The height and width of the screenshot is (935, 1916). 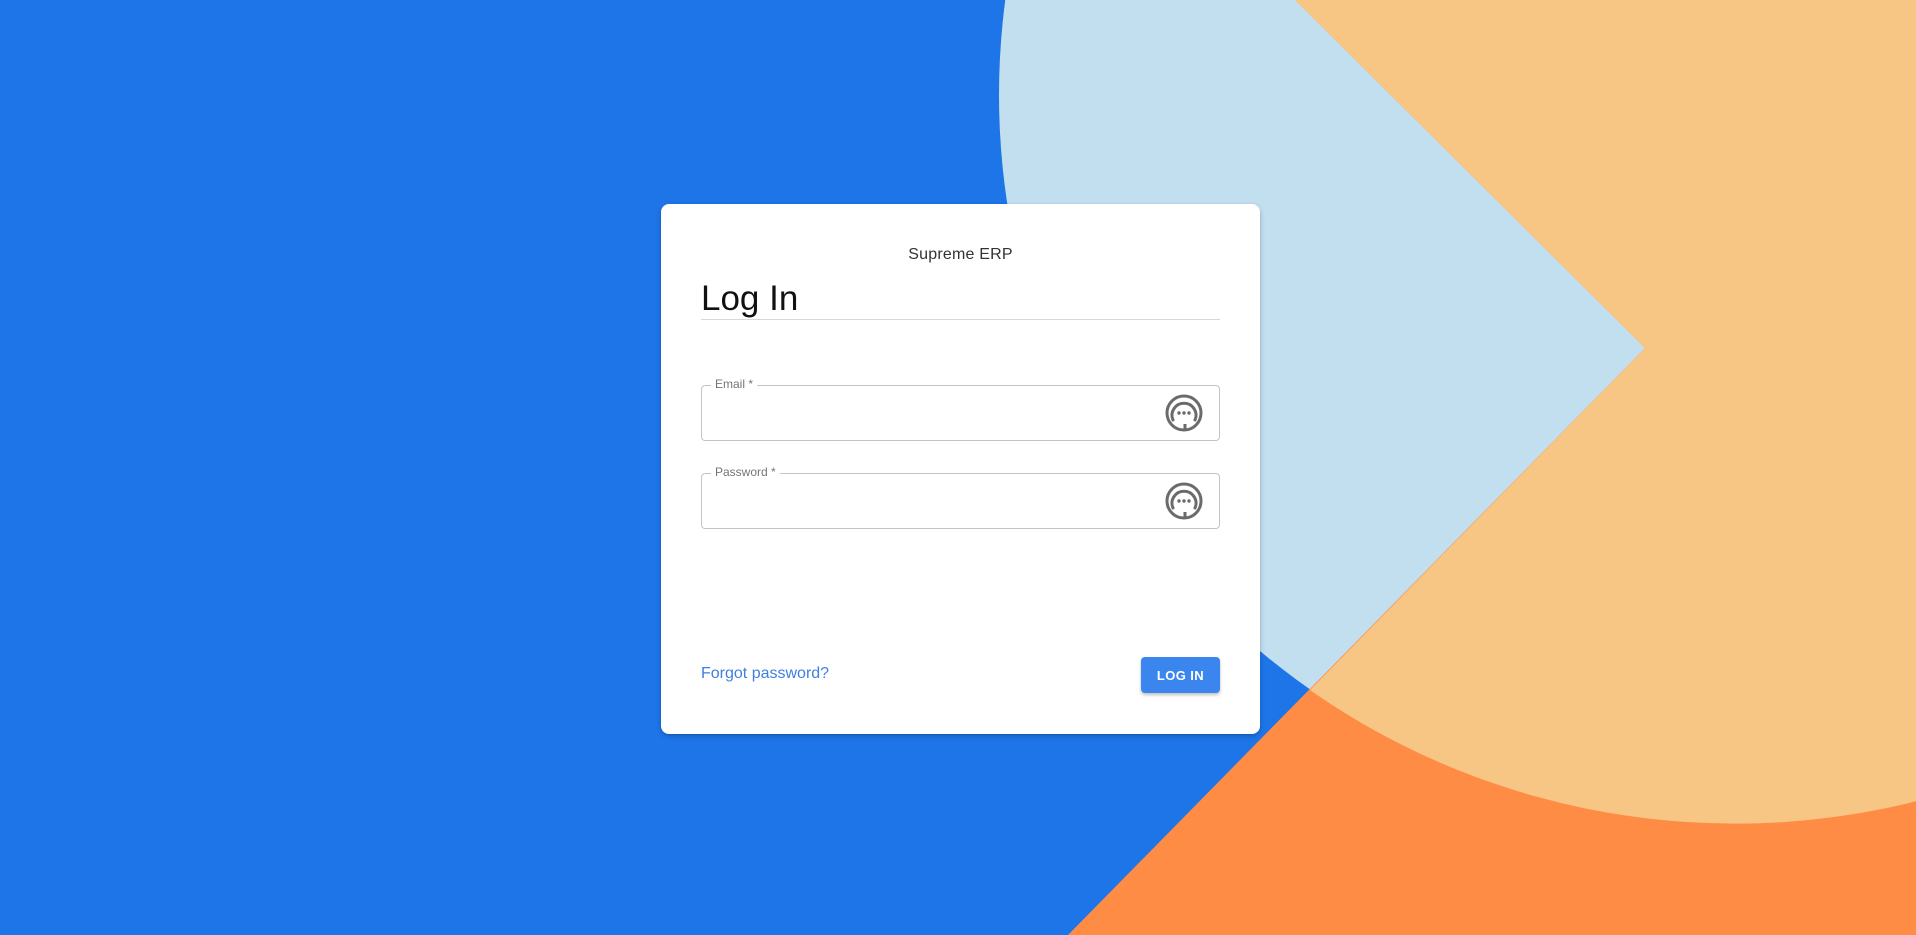 I want to click on email-field: Email *, so click(x=960, y=409).